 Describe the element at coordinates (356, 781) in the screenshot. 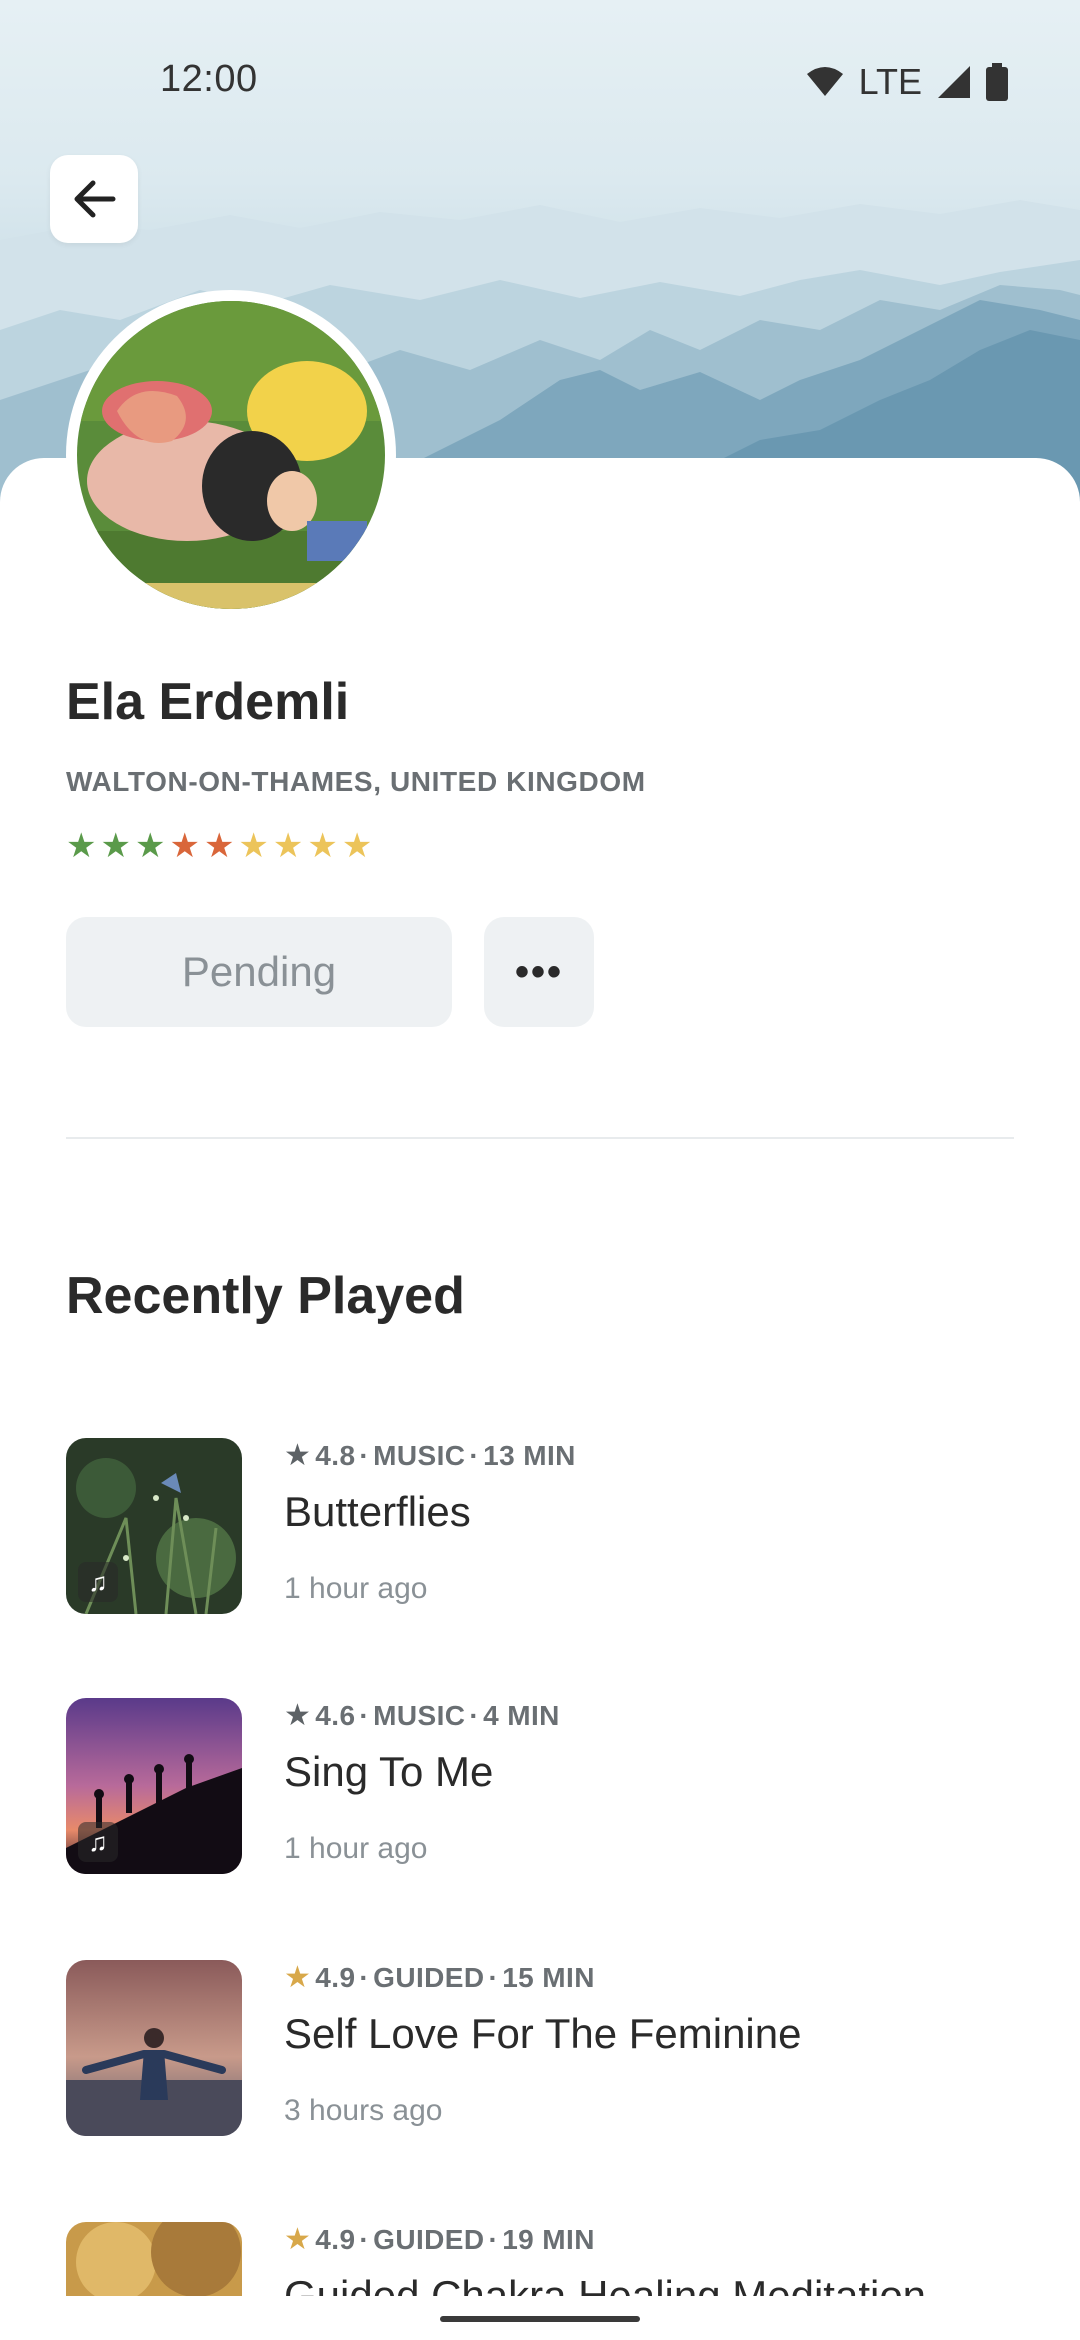

I see `profile-location: WALTON-ON-THAMES, UNITED KINGDOM` at that location.